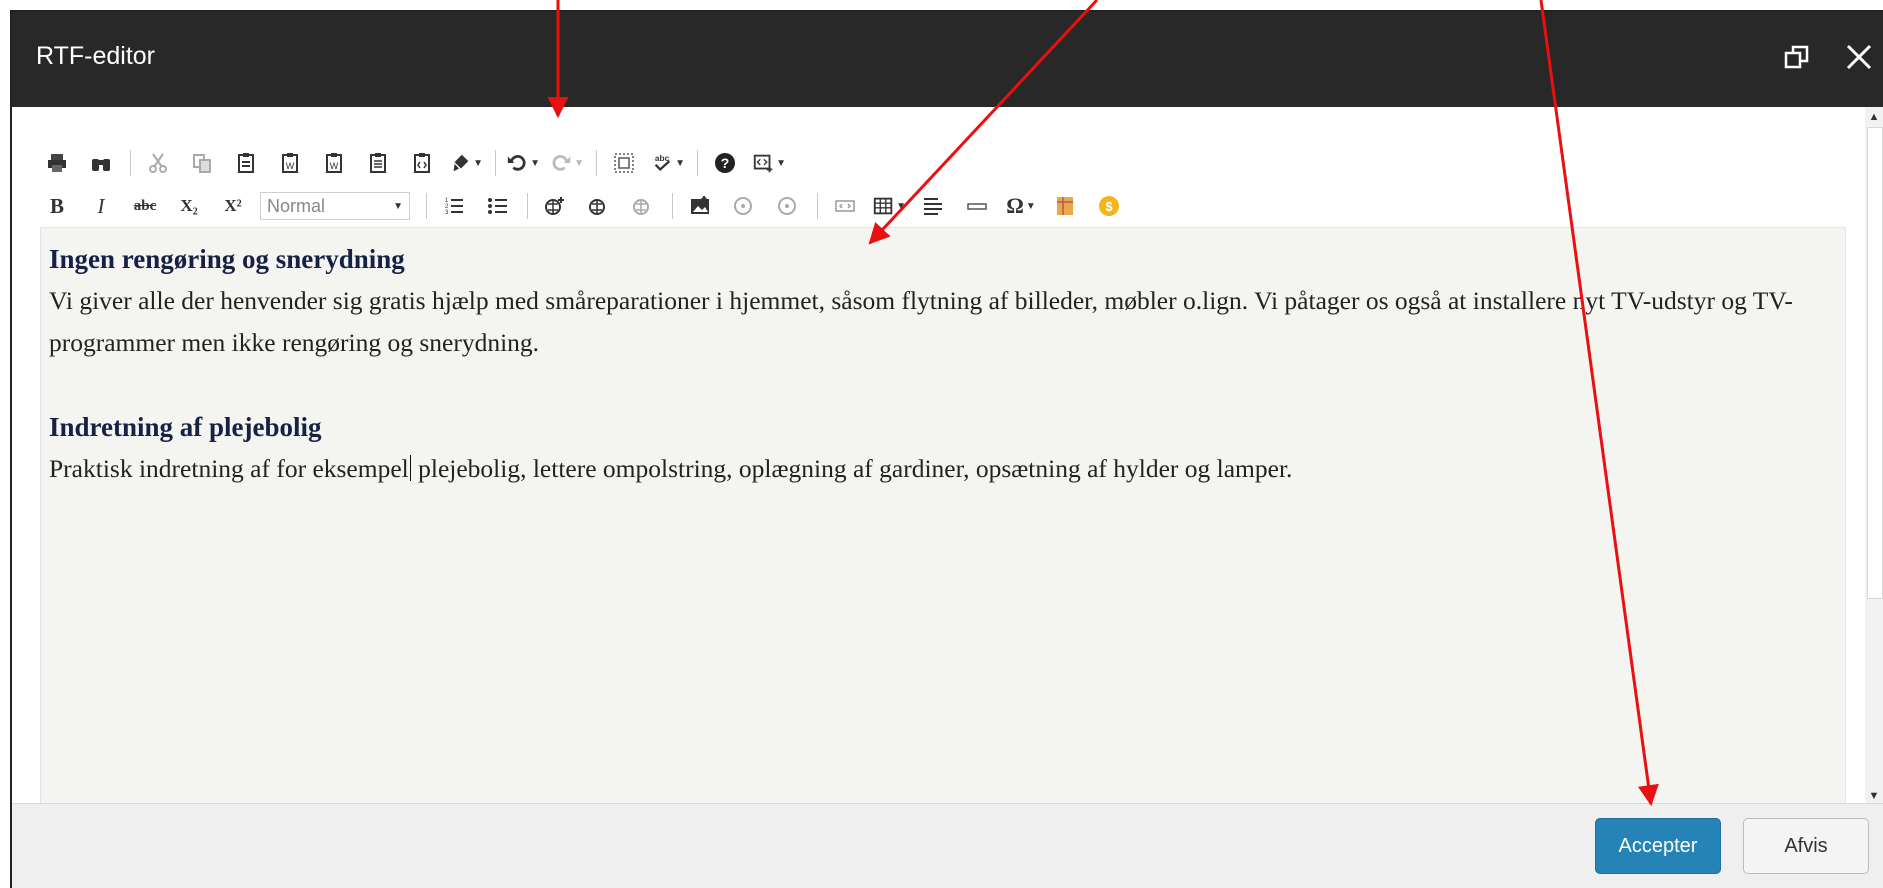 The height and width of the screenshot is (888, 1883). Describe the element at coordinates (1875, 363) in the screenshot. I see `scrollbar-thumb` at that location.